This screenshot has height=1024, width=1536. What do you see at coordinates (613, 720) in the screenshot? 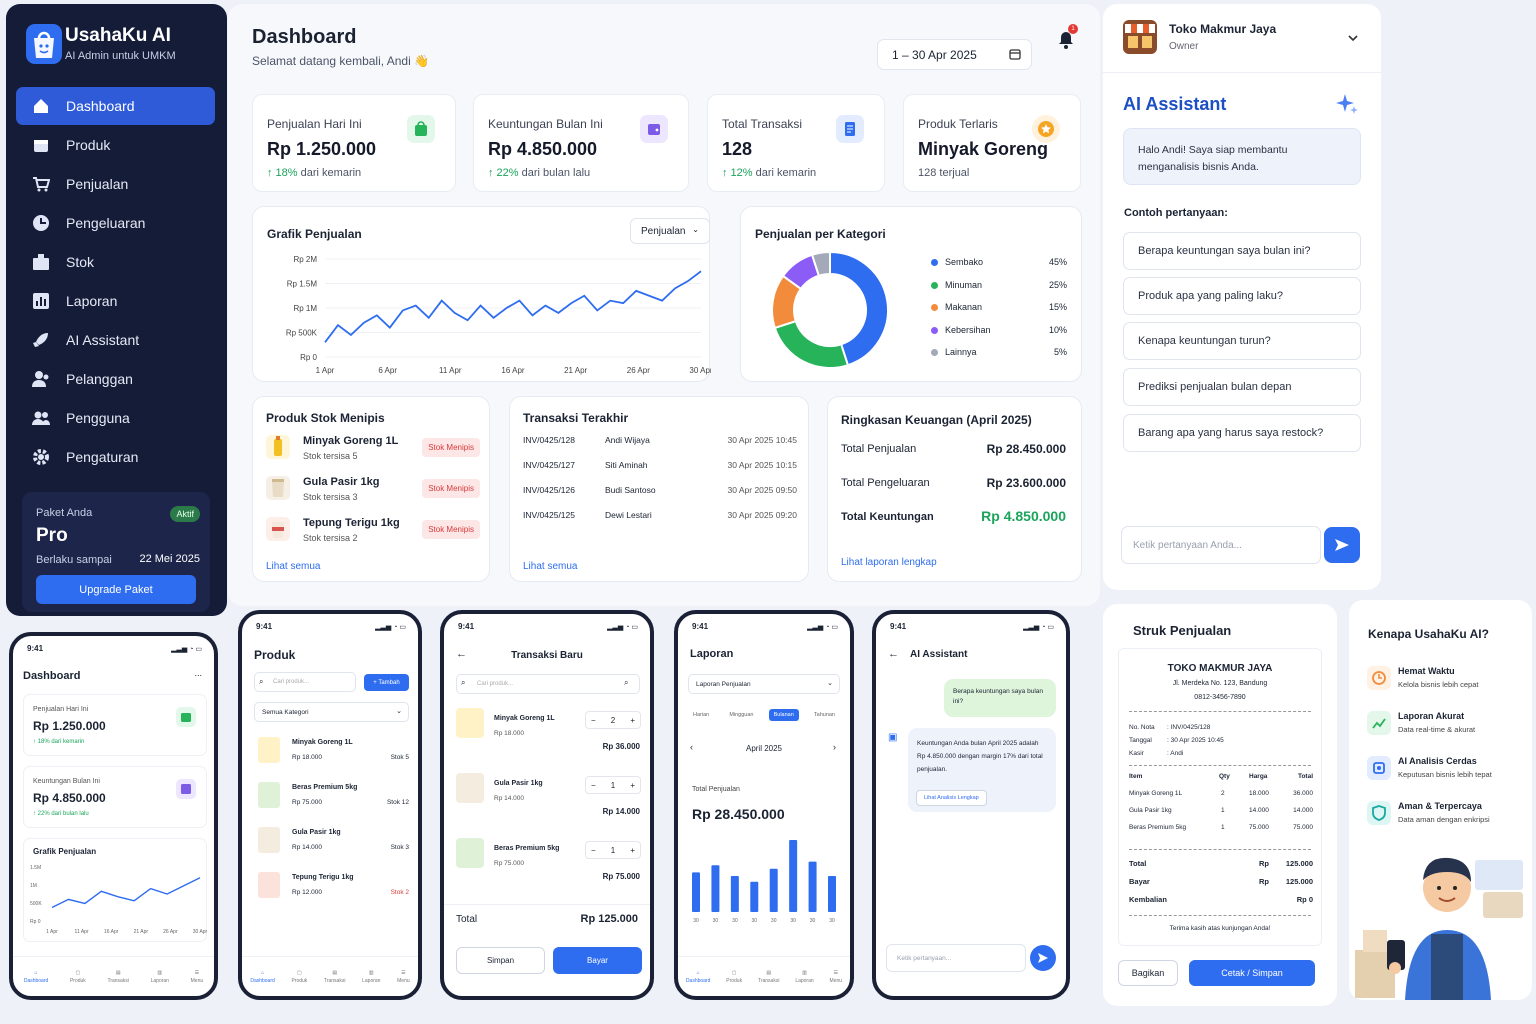
I see `quantity-stepper: − 2 +` at bounding box center [613, 720].